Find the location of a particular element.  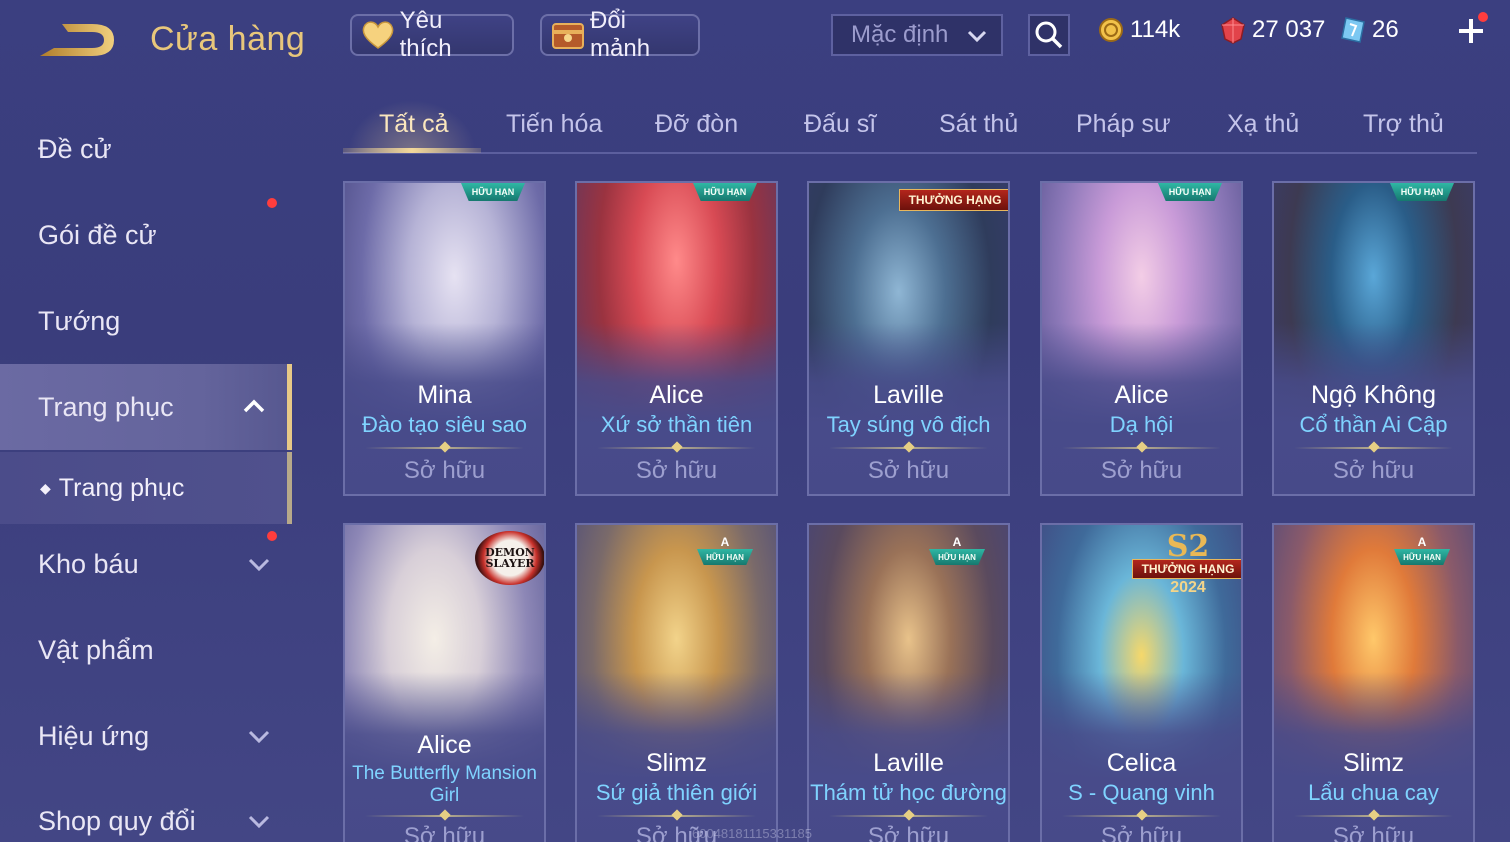

tab-support: Trợ thủ is located at coordinates (1403, 124).